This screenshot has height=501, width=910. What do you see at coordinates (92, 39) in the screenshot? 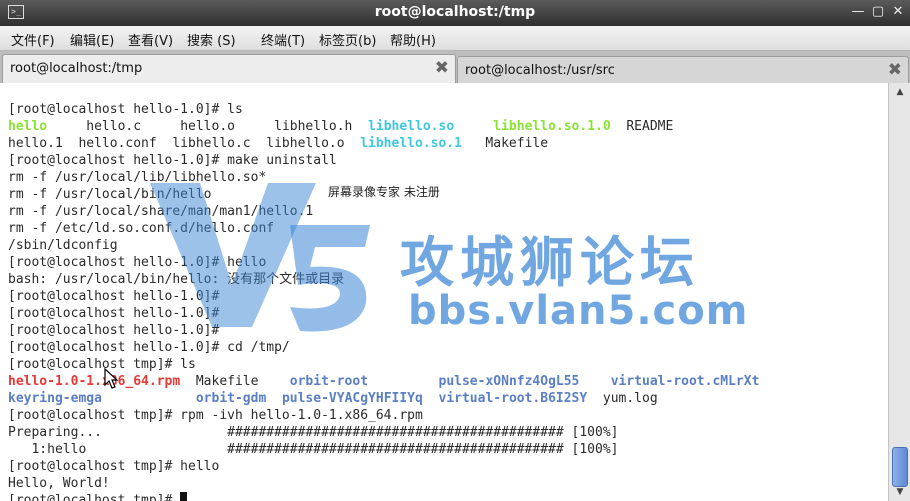
I see `menu-edit: 编辑(E)` at bounding box center [92, 39].